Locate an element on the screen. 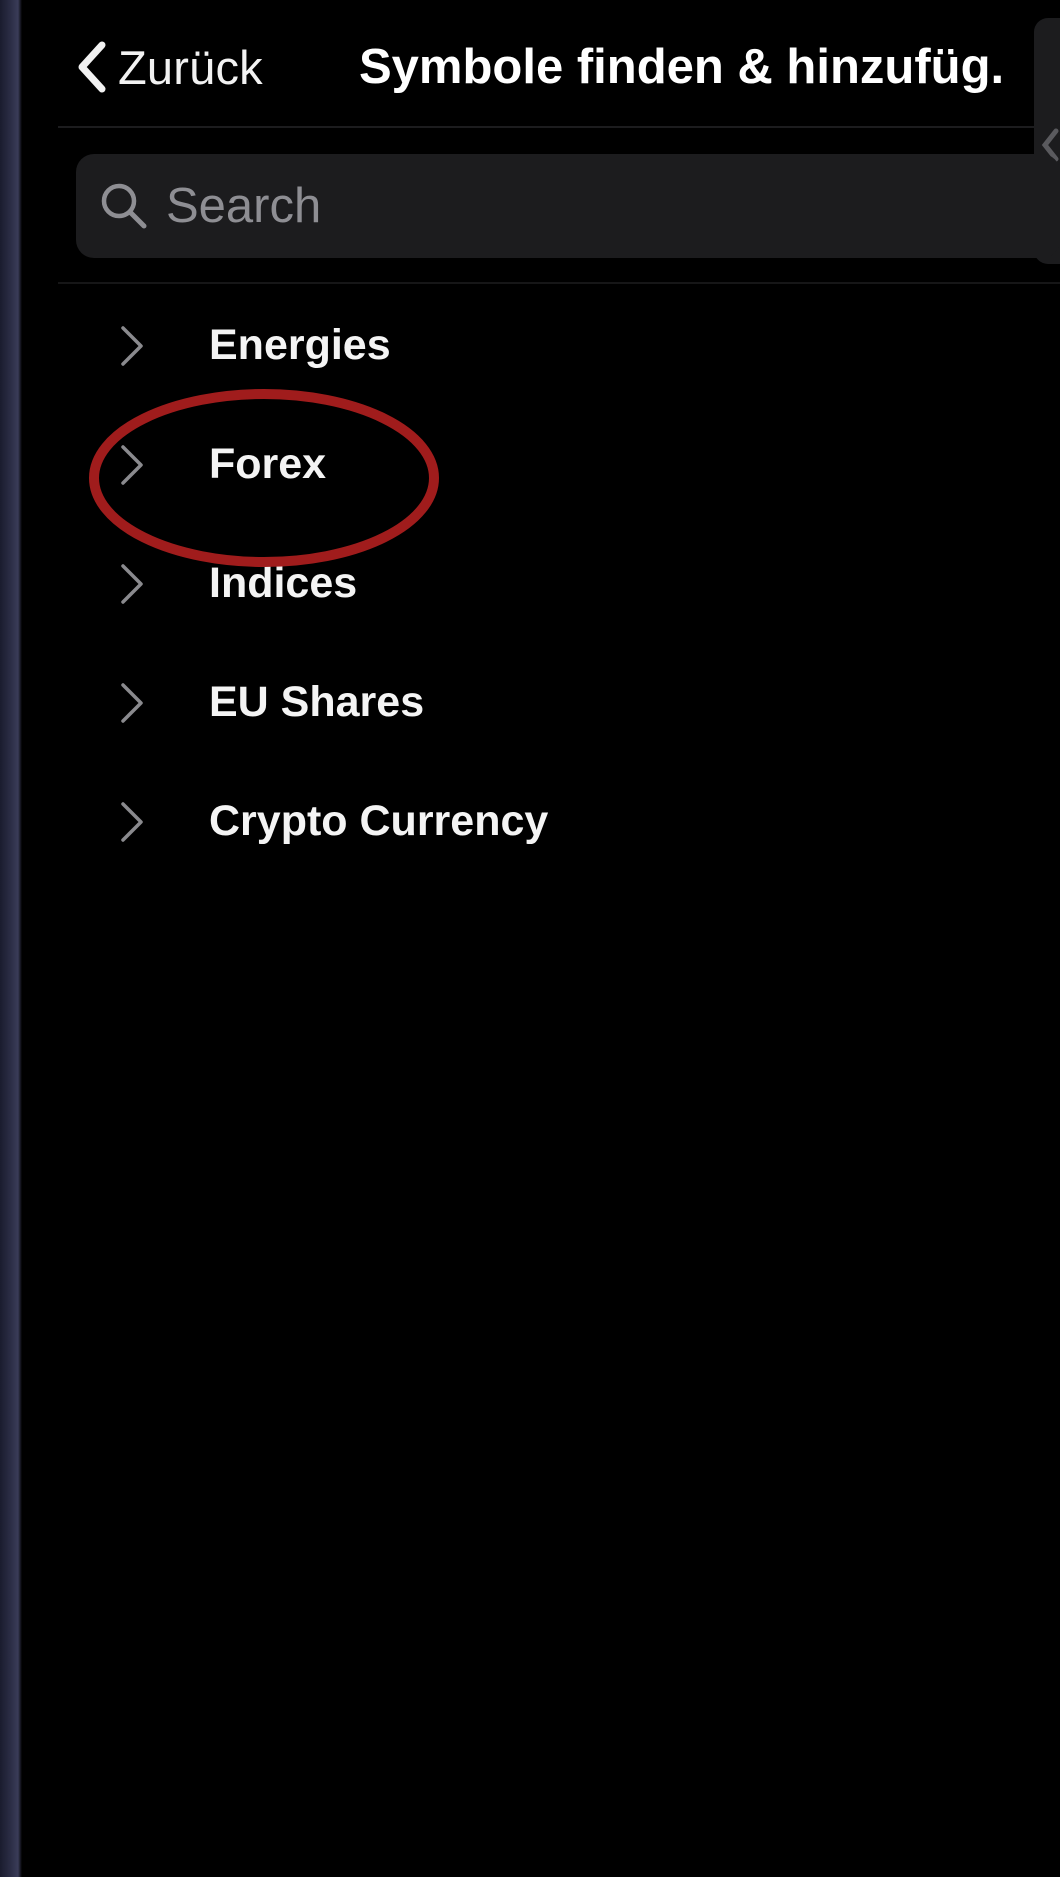 The height and width of the screenshot is (1877, 1060). category-label: Indices is located at coordinates (283, 583).